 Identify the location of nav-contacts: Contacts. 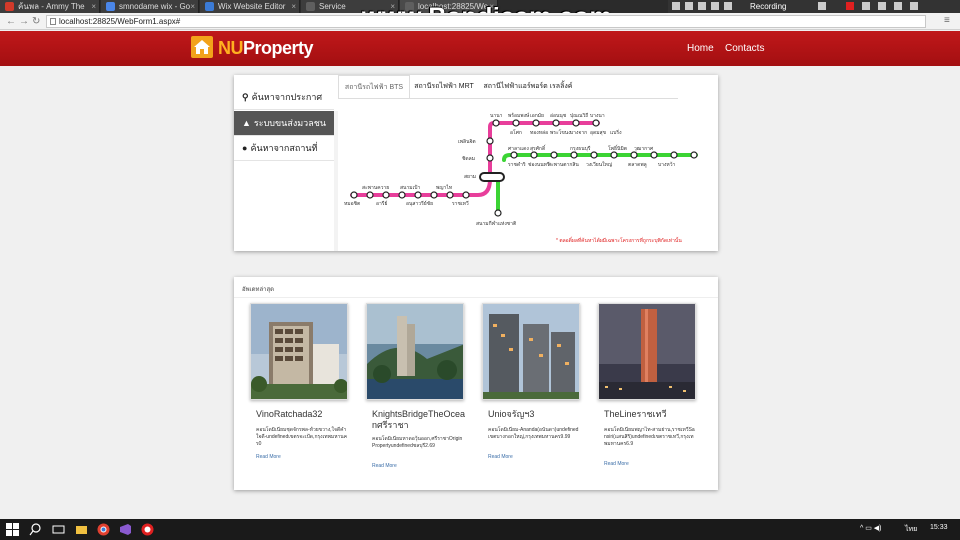
(744, 48).